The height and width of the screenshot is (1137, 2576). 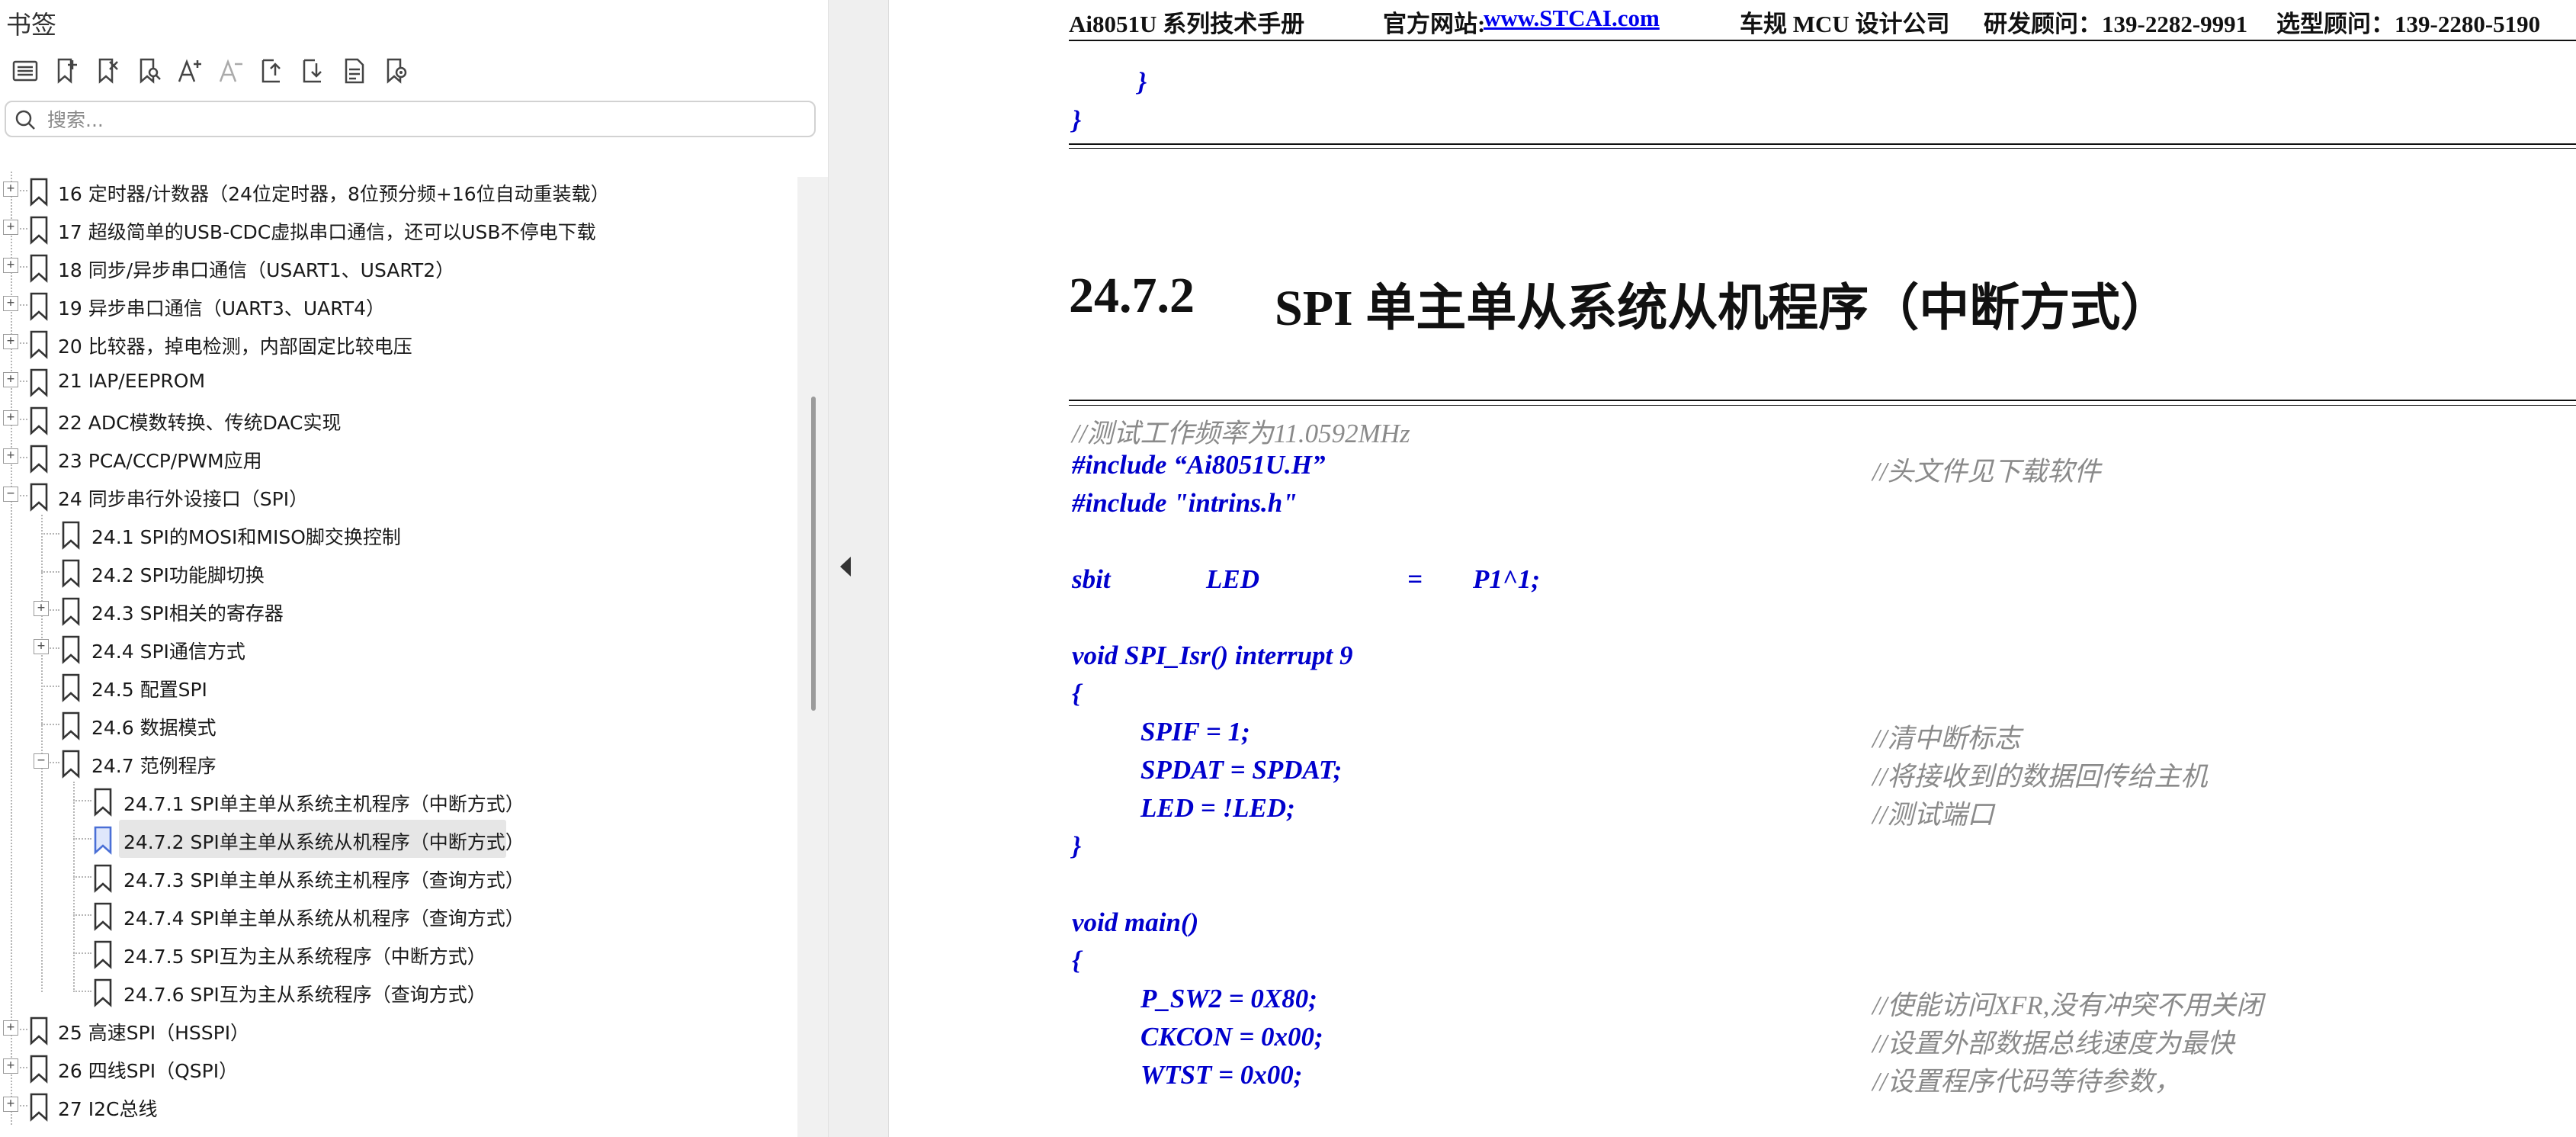 What do you see at coordinates (313, 71) in the screenshot?
I see `collapse-all-icon` at bounding box center [313, 71].